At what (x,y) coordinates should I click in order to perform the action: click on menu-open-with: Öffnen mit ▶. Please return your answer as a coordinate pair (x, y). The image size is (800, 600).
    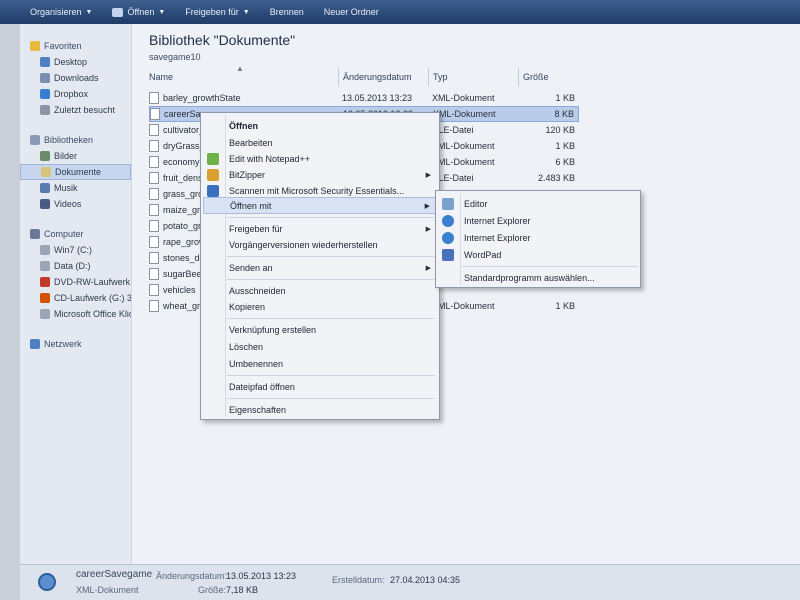
    Looking at the image, I should click on (320, 205).